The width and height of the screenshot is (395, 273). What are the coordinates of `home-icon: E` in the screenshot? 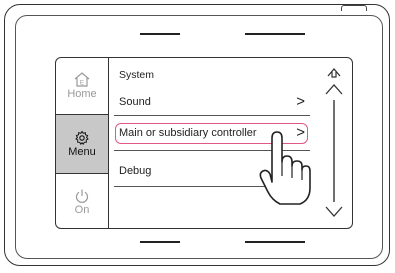 It's located at (82, 79).